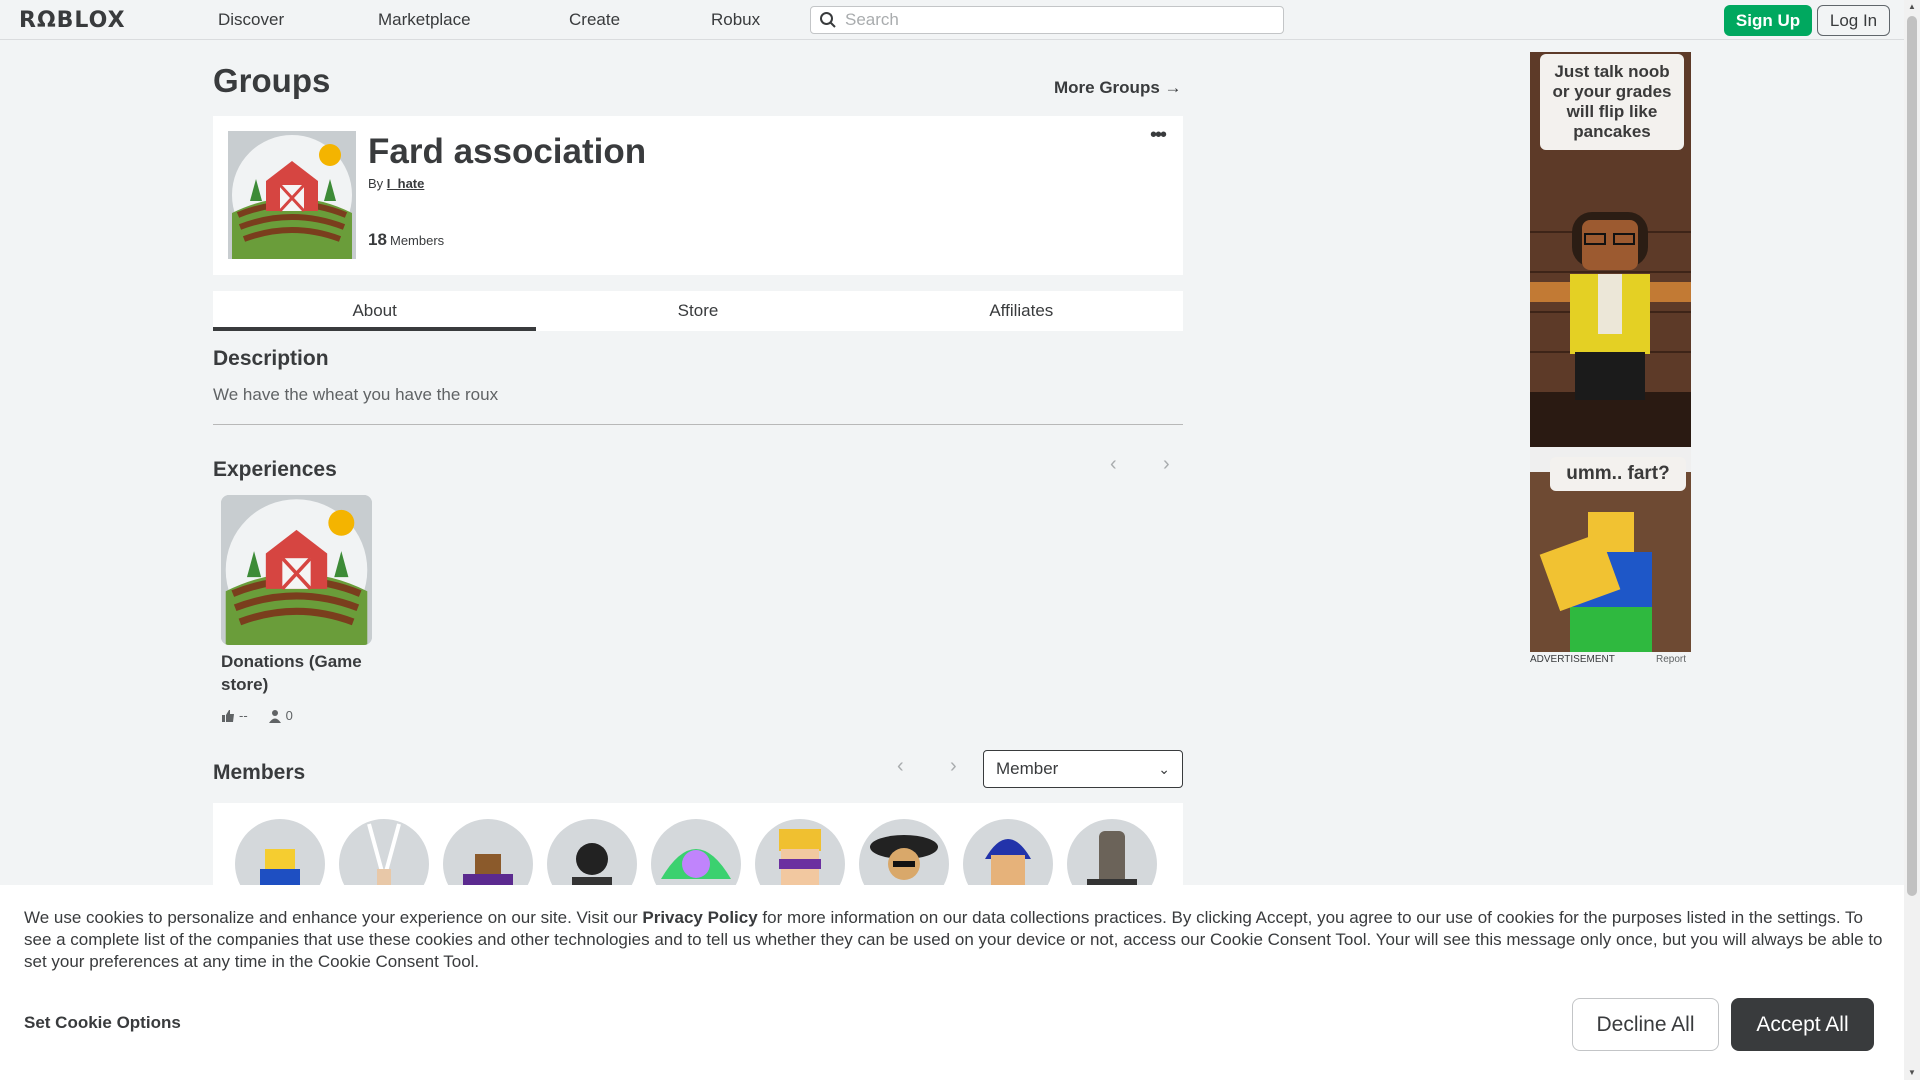 The width and height of the screenshot is (1920, 1080). Describe the element at coordinates (1166, 464) in the screenshot. I see `experiences-next-icon: ›` at that location.